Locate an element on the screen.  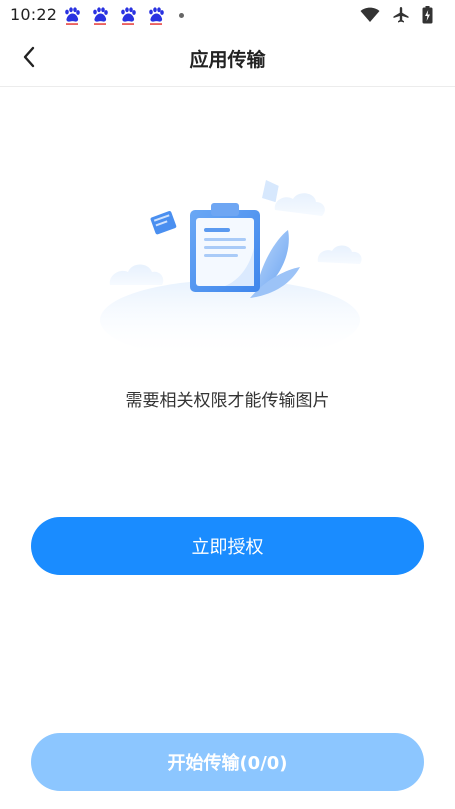
illustration is located at coordinates (230, 265).